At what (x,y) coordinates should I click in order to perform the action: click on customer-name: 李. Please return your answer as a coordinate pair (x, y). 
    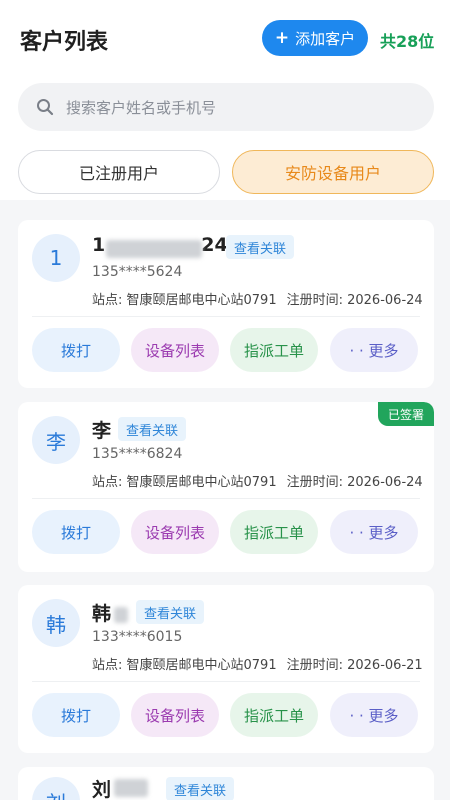
    Looking at the image, I should click on (102, 431).